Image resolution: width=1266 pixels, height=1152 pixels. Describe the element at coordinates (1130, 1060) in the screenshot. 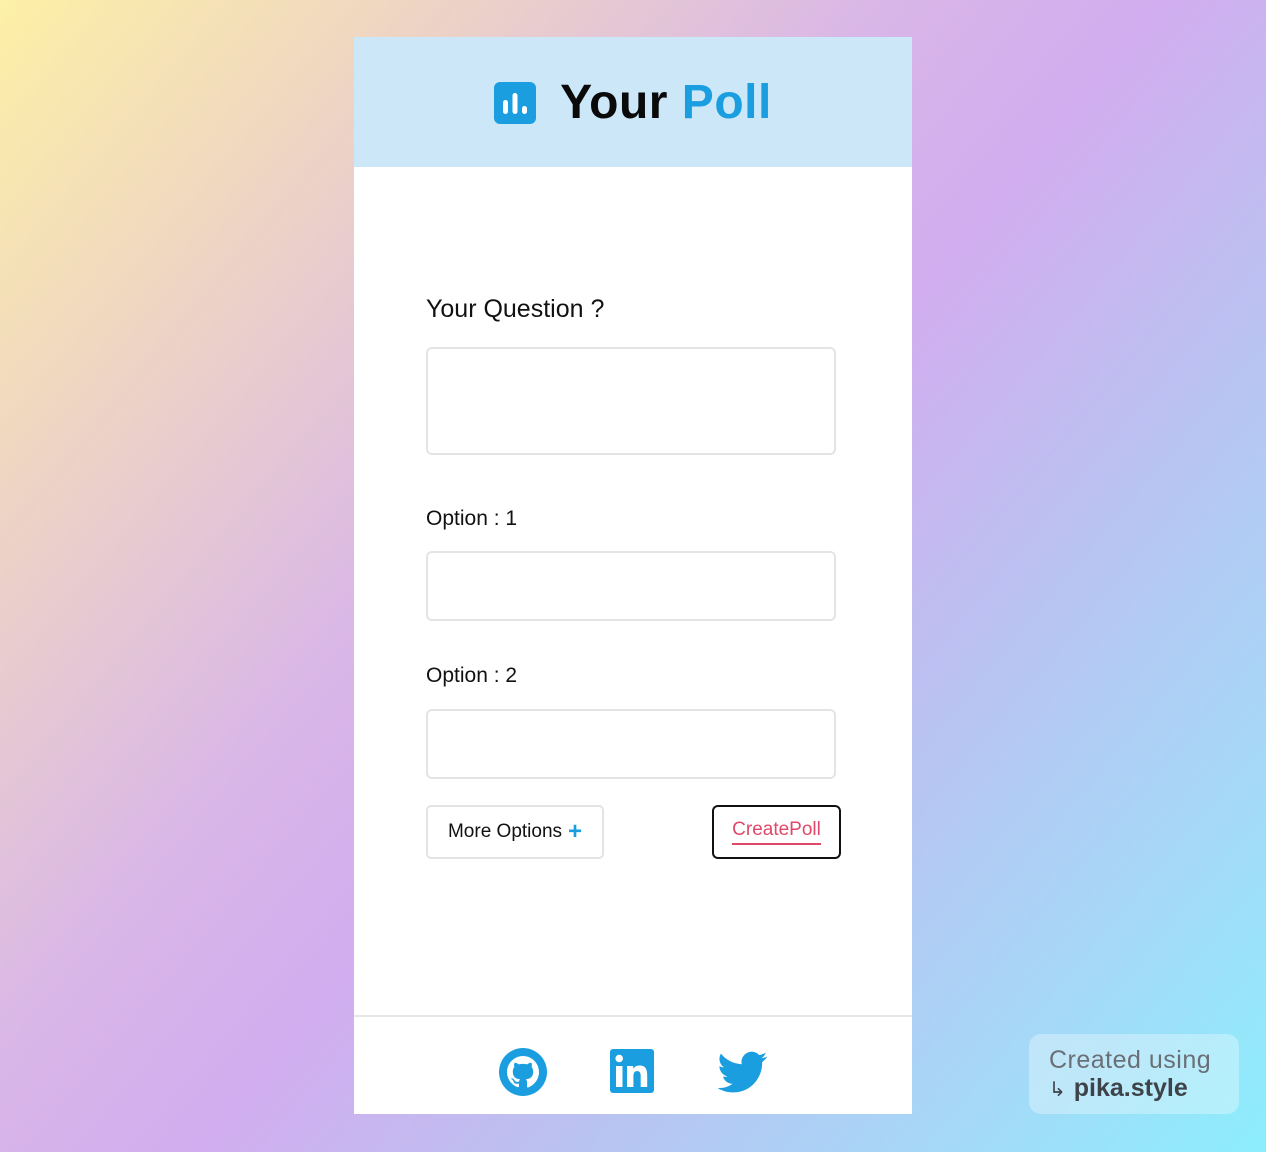

I see `watermark-line1: Created using` at that location.